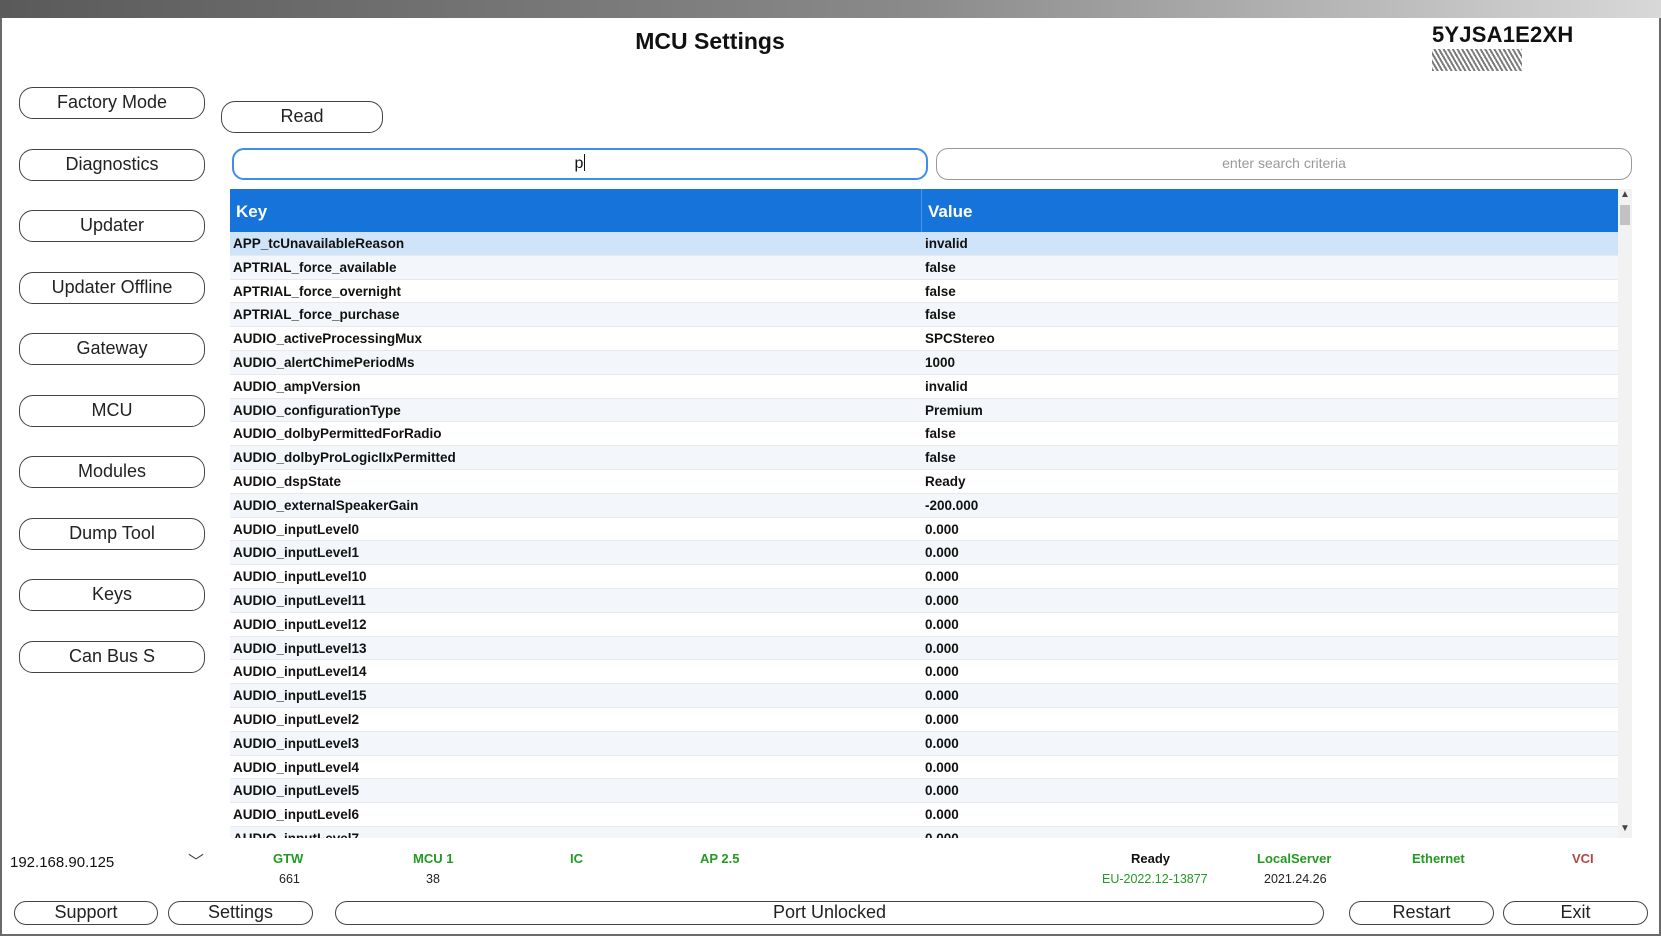 Image resolution: width=1661 pixels, height=936 pixels. Describe the element at coordinates (1503, 34) in the screenshot. I see `vin-text: 5YJSA1E2XH` at that location.